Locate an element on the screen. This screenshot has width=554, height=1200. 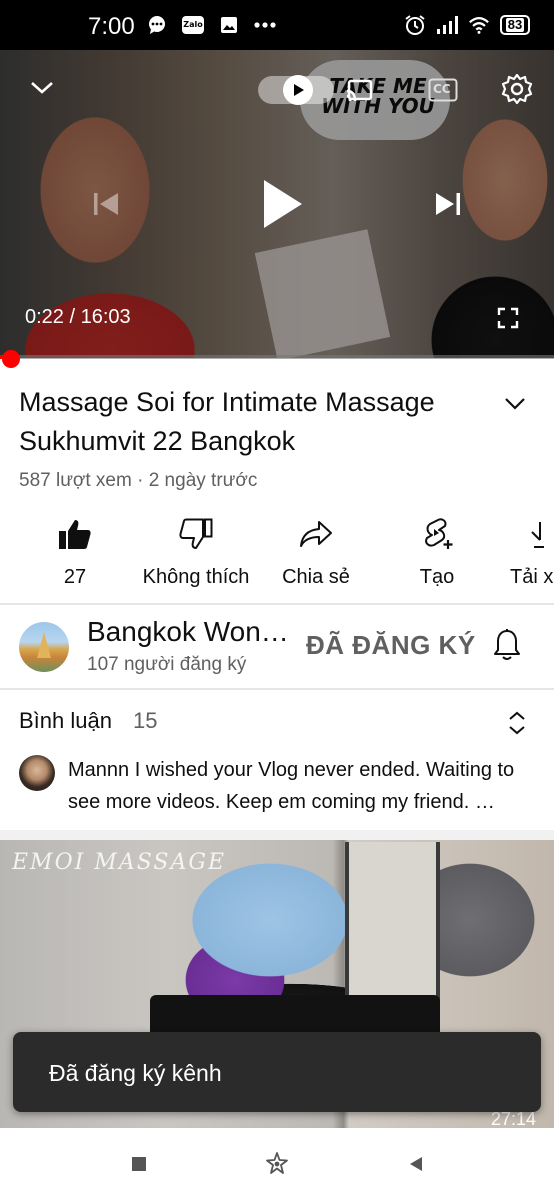
dislike-button: Không thích is located at coordinates (196, 549).